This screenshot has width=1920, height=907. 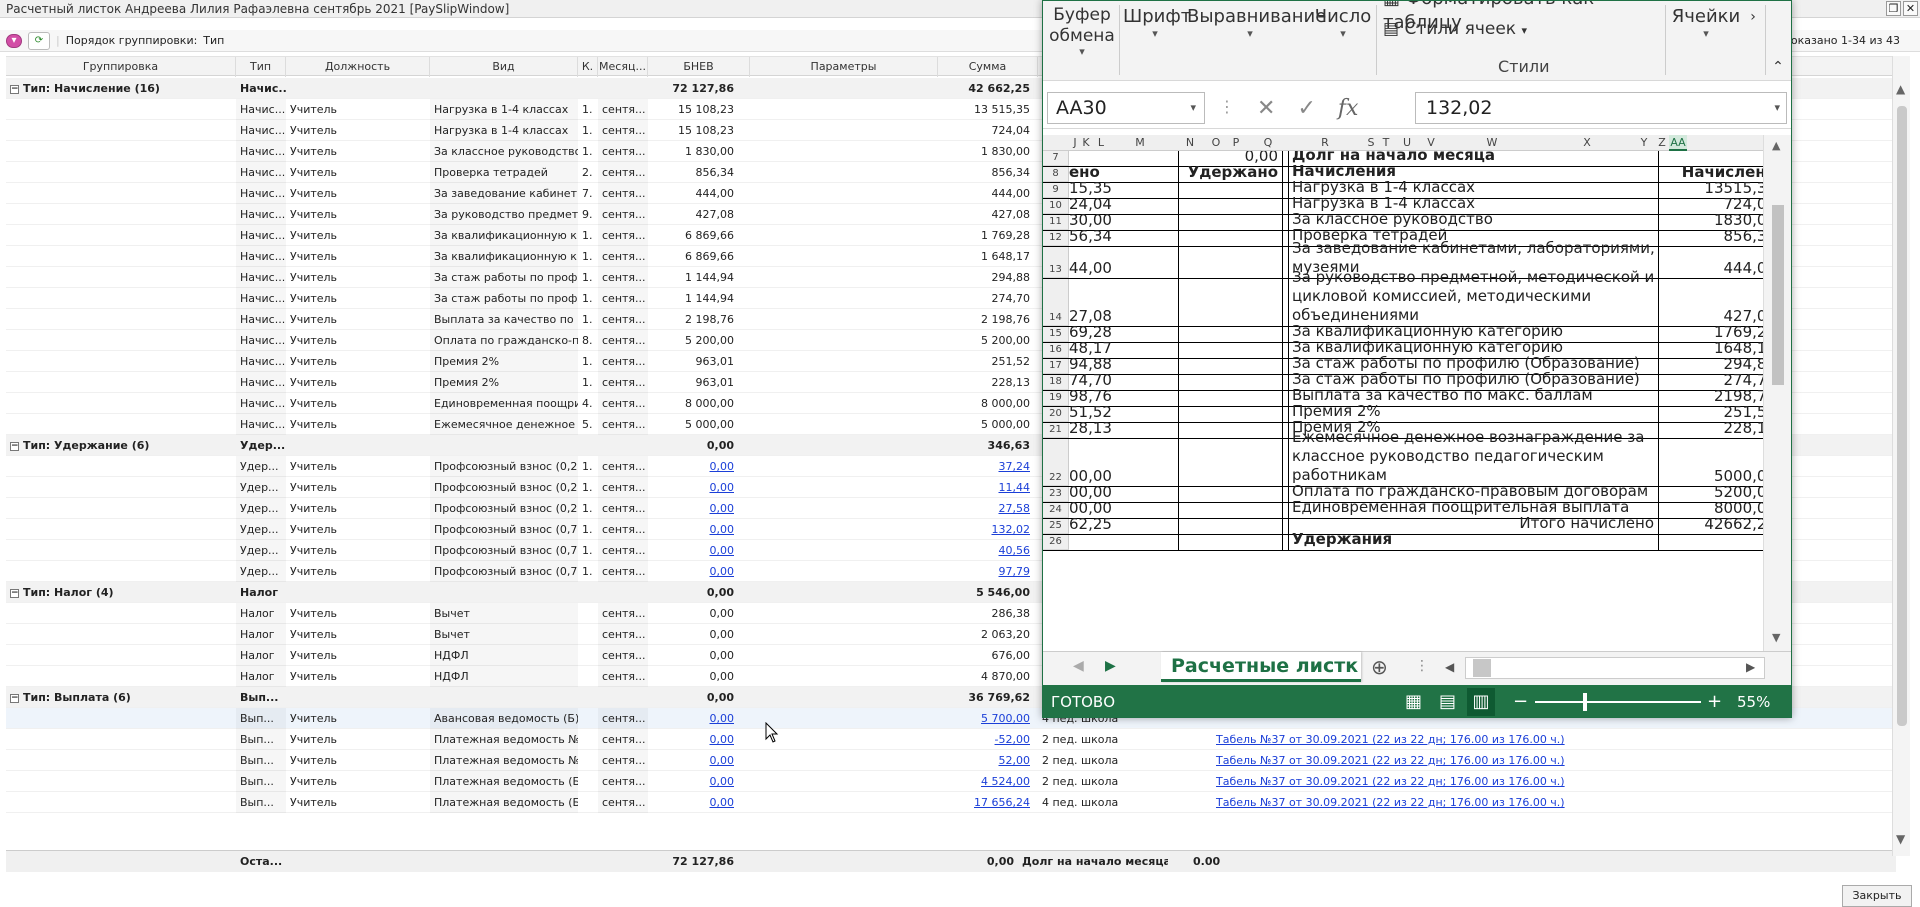 What do you see at coordinates (986, 550) in the screenshot?
I see `cell-sum: 40,56` at bounding box center [986, 550].